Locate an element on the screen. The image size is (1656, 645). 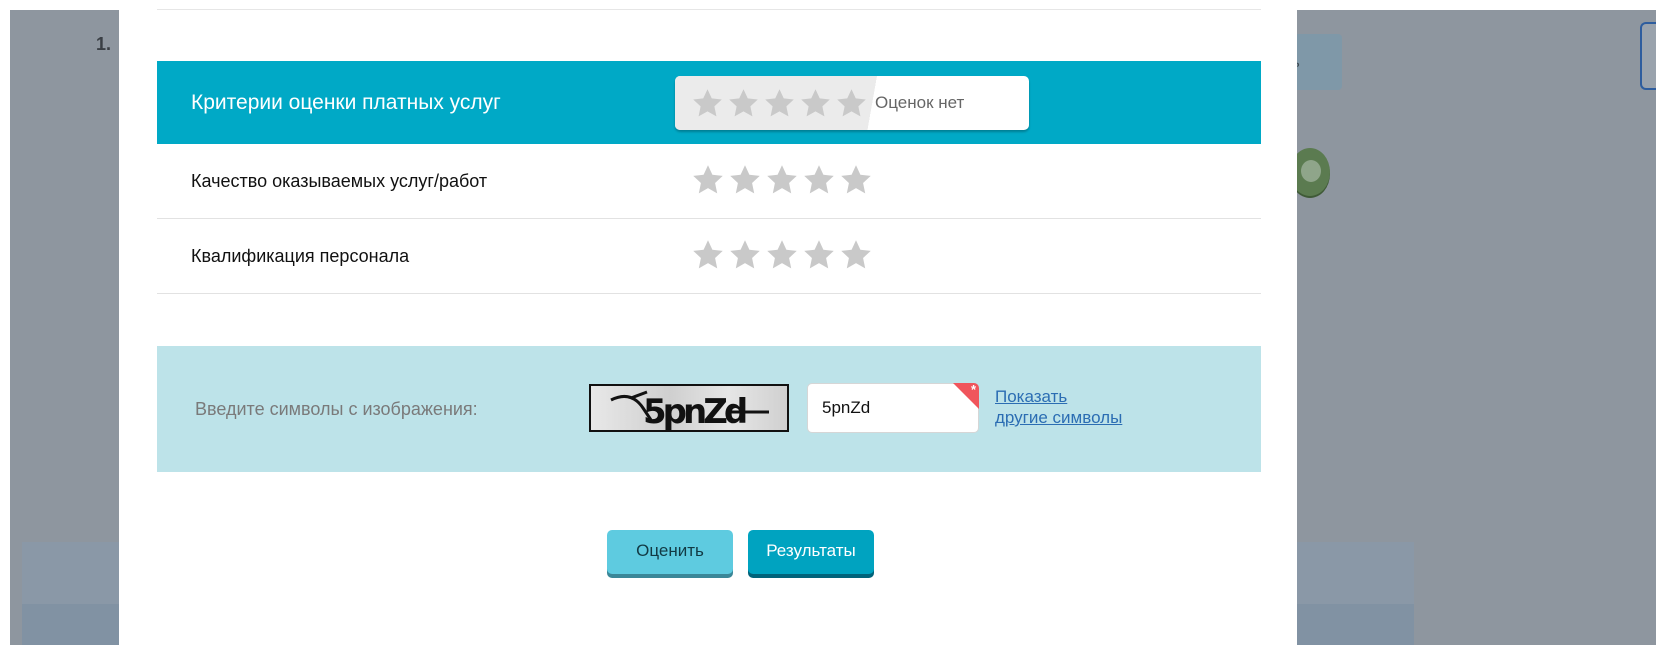
criteria-row-label: Качество оказываемых услуг/работ is located at coordinates (339, 181).